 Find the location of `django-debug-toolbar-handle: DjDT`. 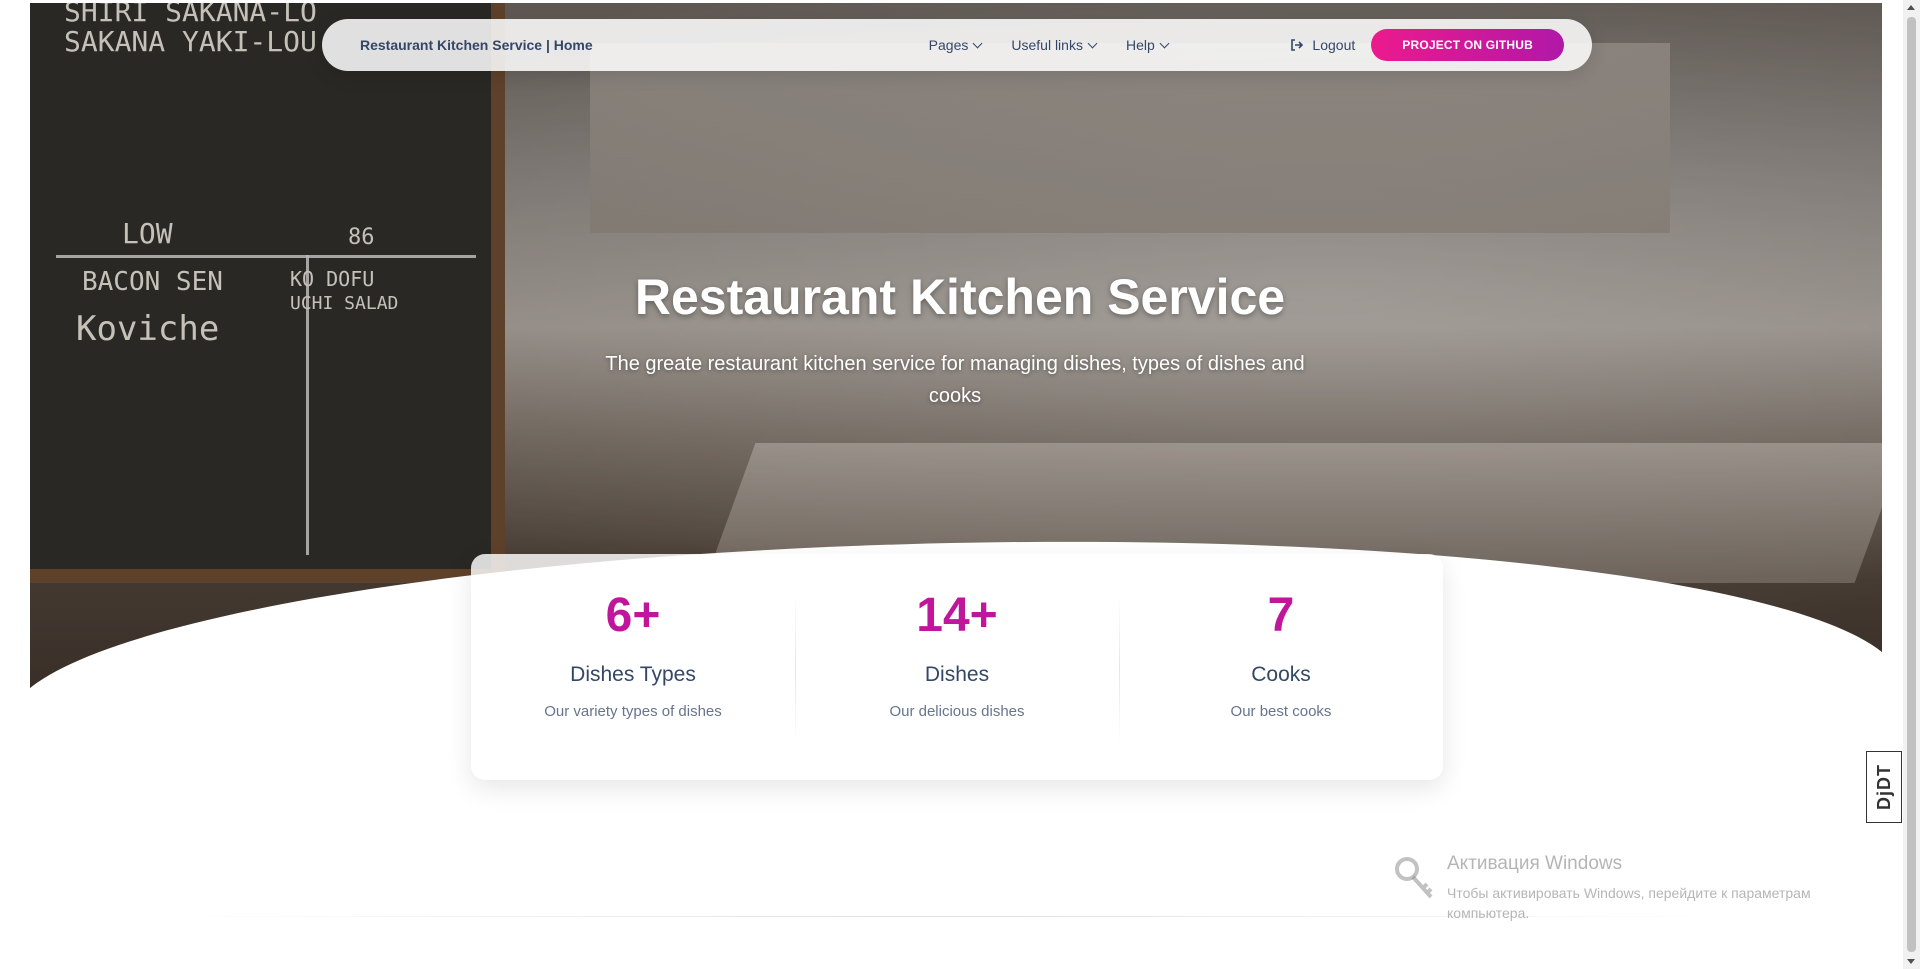

django-debug-toolbar-handle: DjDT is located at coordinates (1884, 787).